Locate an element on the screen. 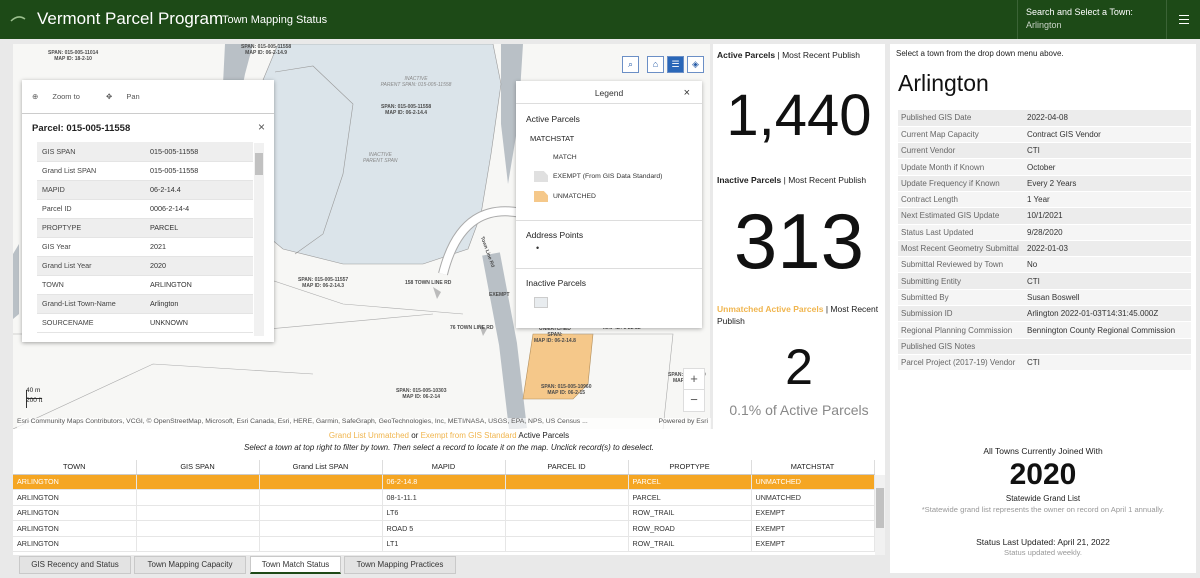 This screenshot has width=1200, height=578. legend-swatch-match is located at coordinates (541, 157).